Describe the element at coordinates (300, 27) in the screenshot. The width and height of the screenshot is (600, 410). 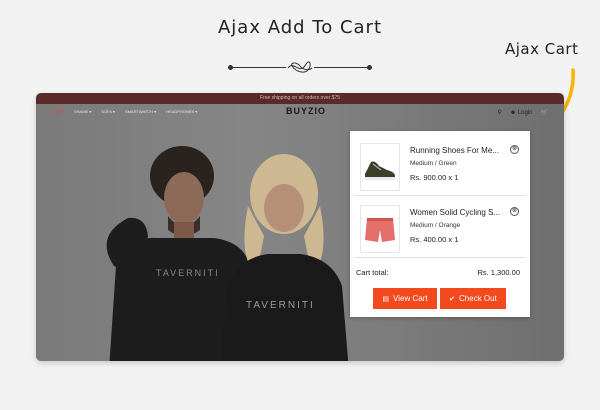
I see `page-heading: Ajax Add To Cart` at that location.